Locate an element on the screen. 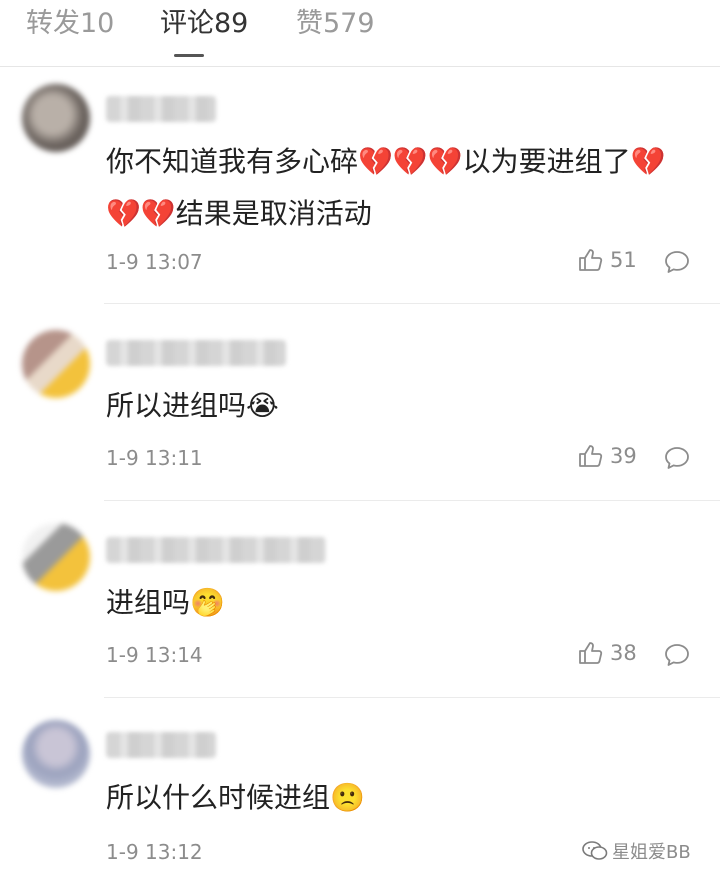 This screenshot has width=720, height=883. comment-tabs: 转发10 评论89 赞579 is located at coordinates (360, 33).